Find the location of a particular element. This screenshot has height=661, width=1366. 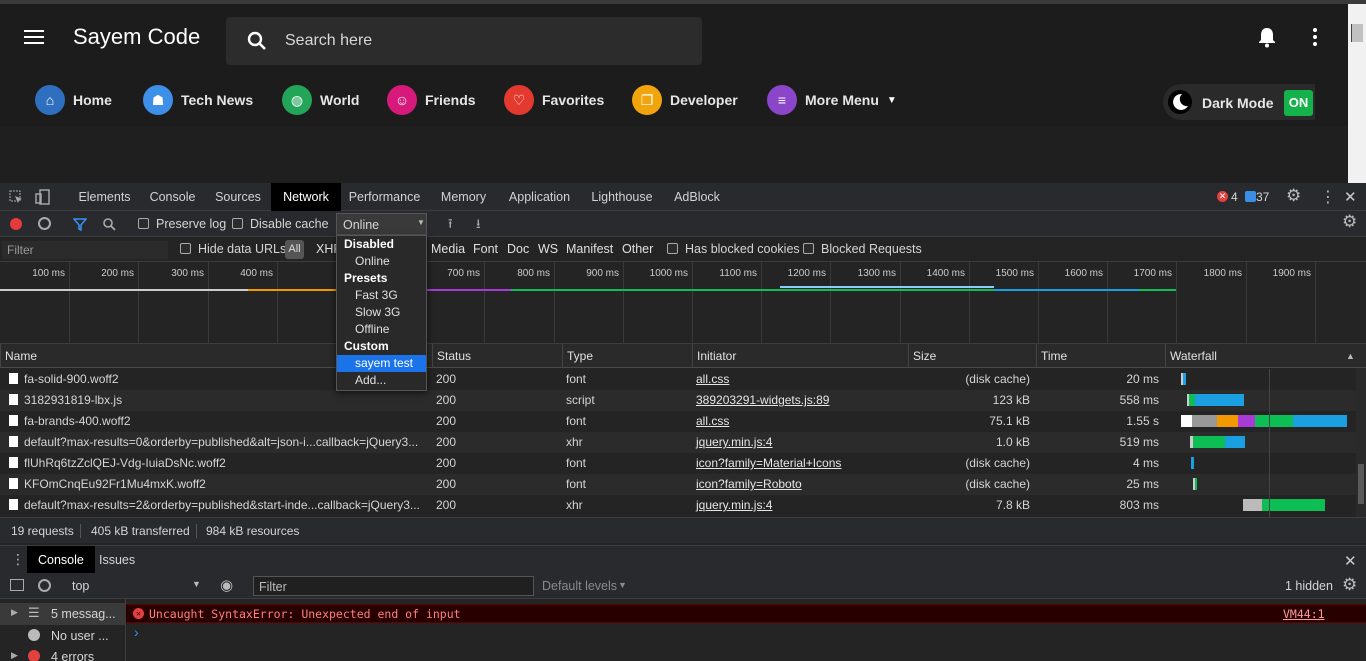

error-source-link: VM44:1 is located at coordinates (1304, 614).